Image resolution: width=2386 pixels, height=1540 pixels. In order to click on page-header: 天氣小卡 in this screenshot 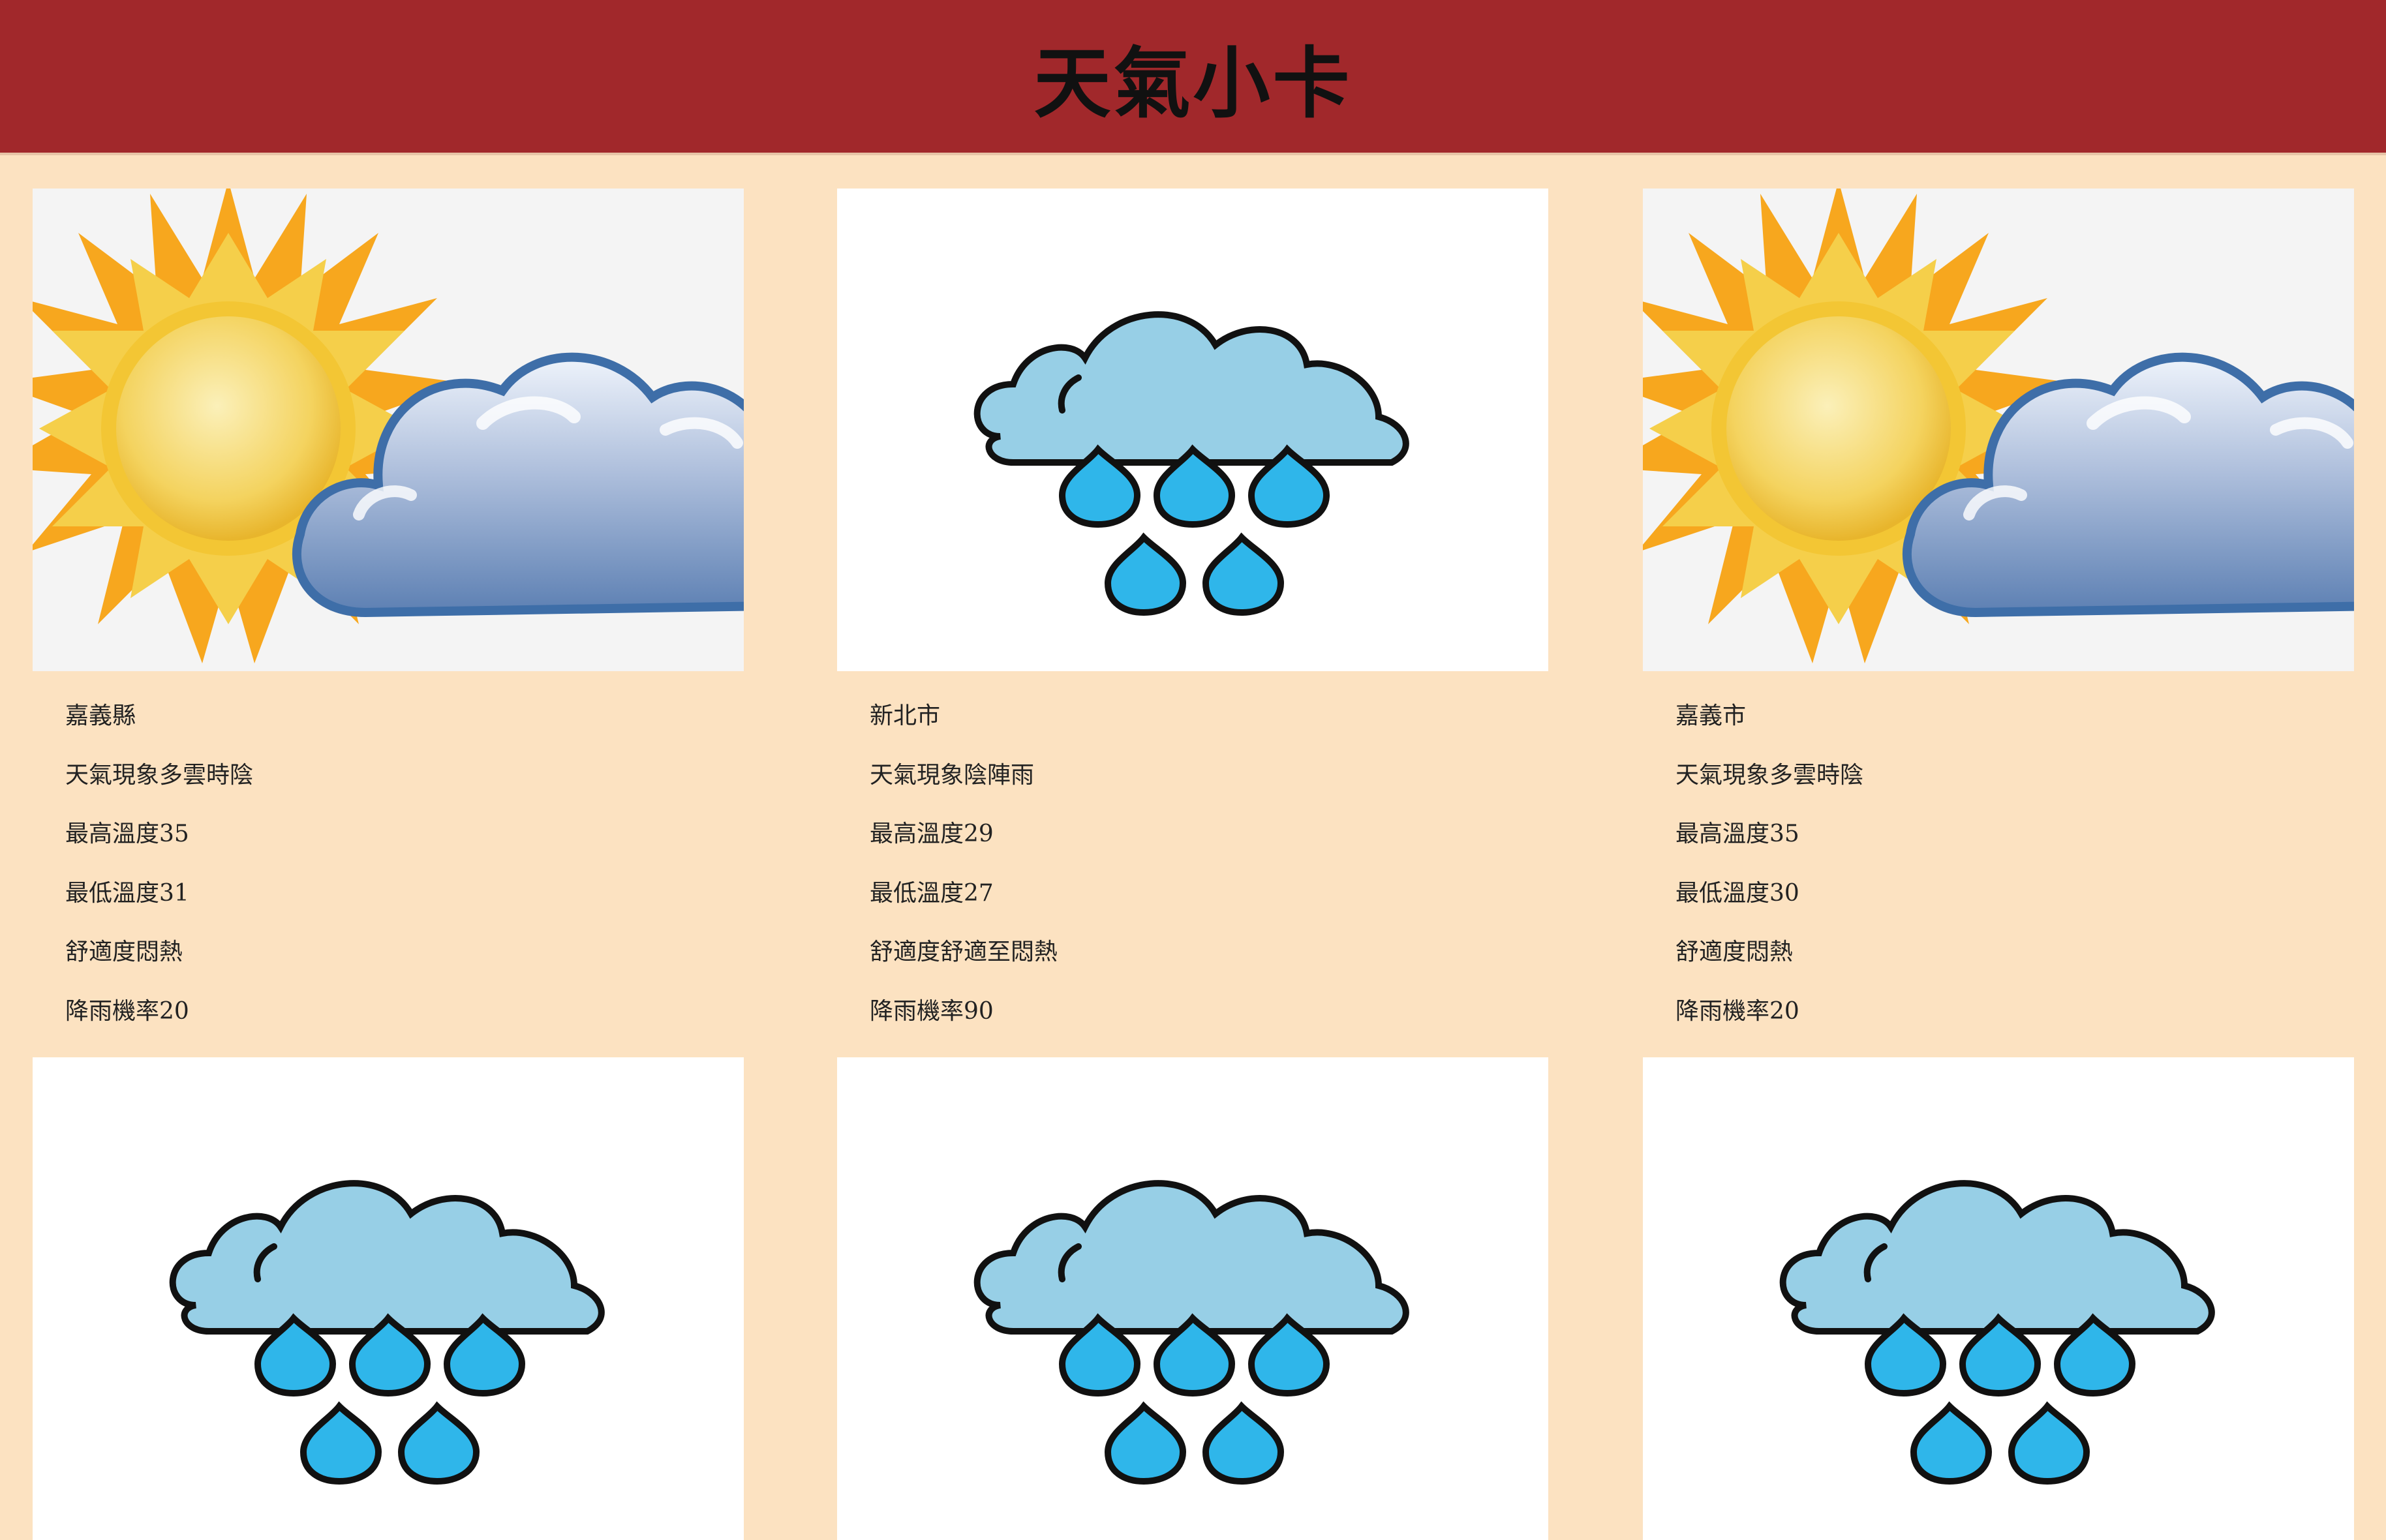, I will do `click(1193, 77)`.